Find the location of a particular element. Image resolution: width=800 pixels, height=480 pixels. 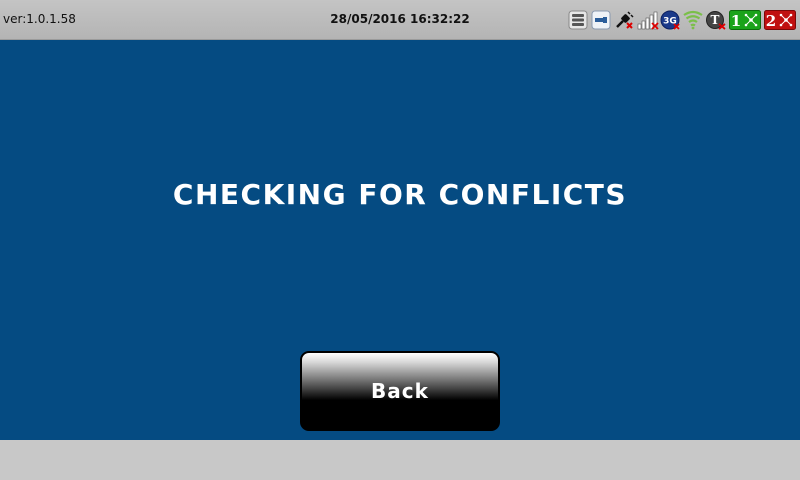

svg-text: T is located at coordinates (715, 20).